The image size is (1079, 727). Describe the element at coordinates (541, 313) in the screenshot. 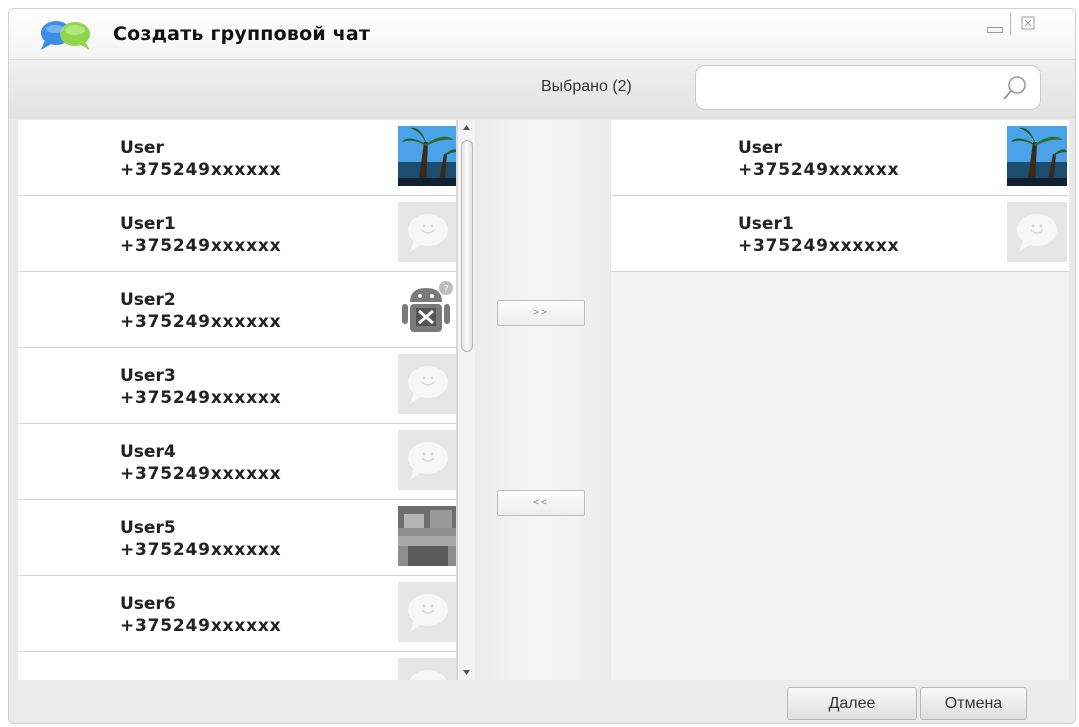

I see `add-to-selected-button: >>` at that location.